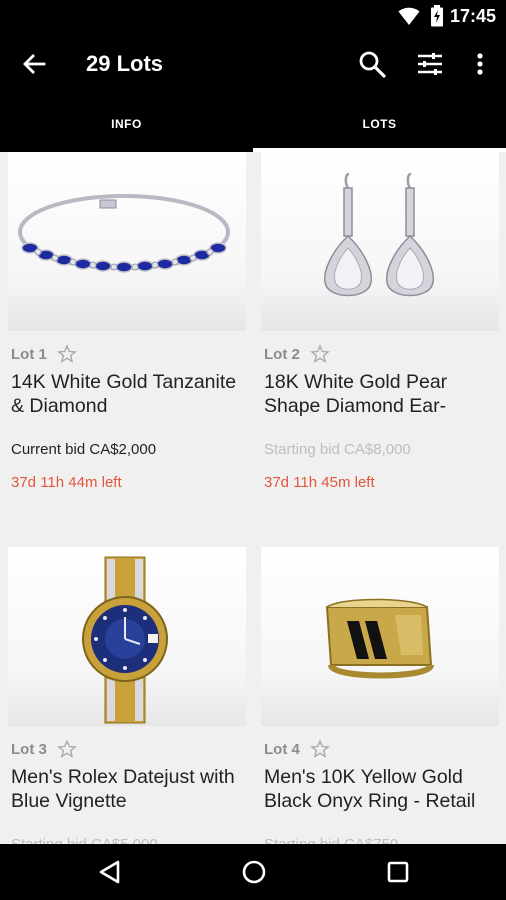 This screenshot has height=900, width=506. Describe the element at coordinates (331, 840) in the screenshot. I see `lot-bid: Starting bid CA$750` at that location.